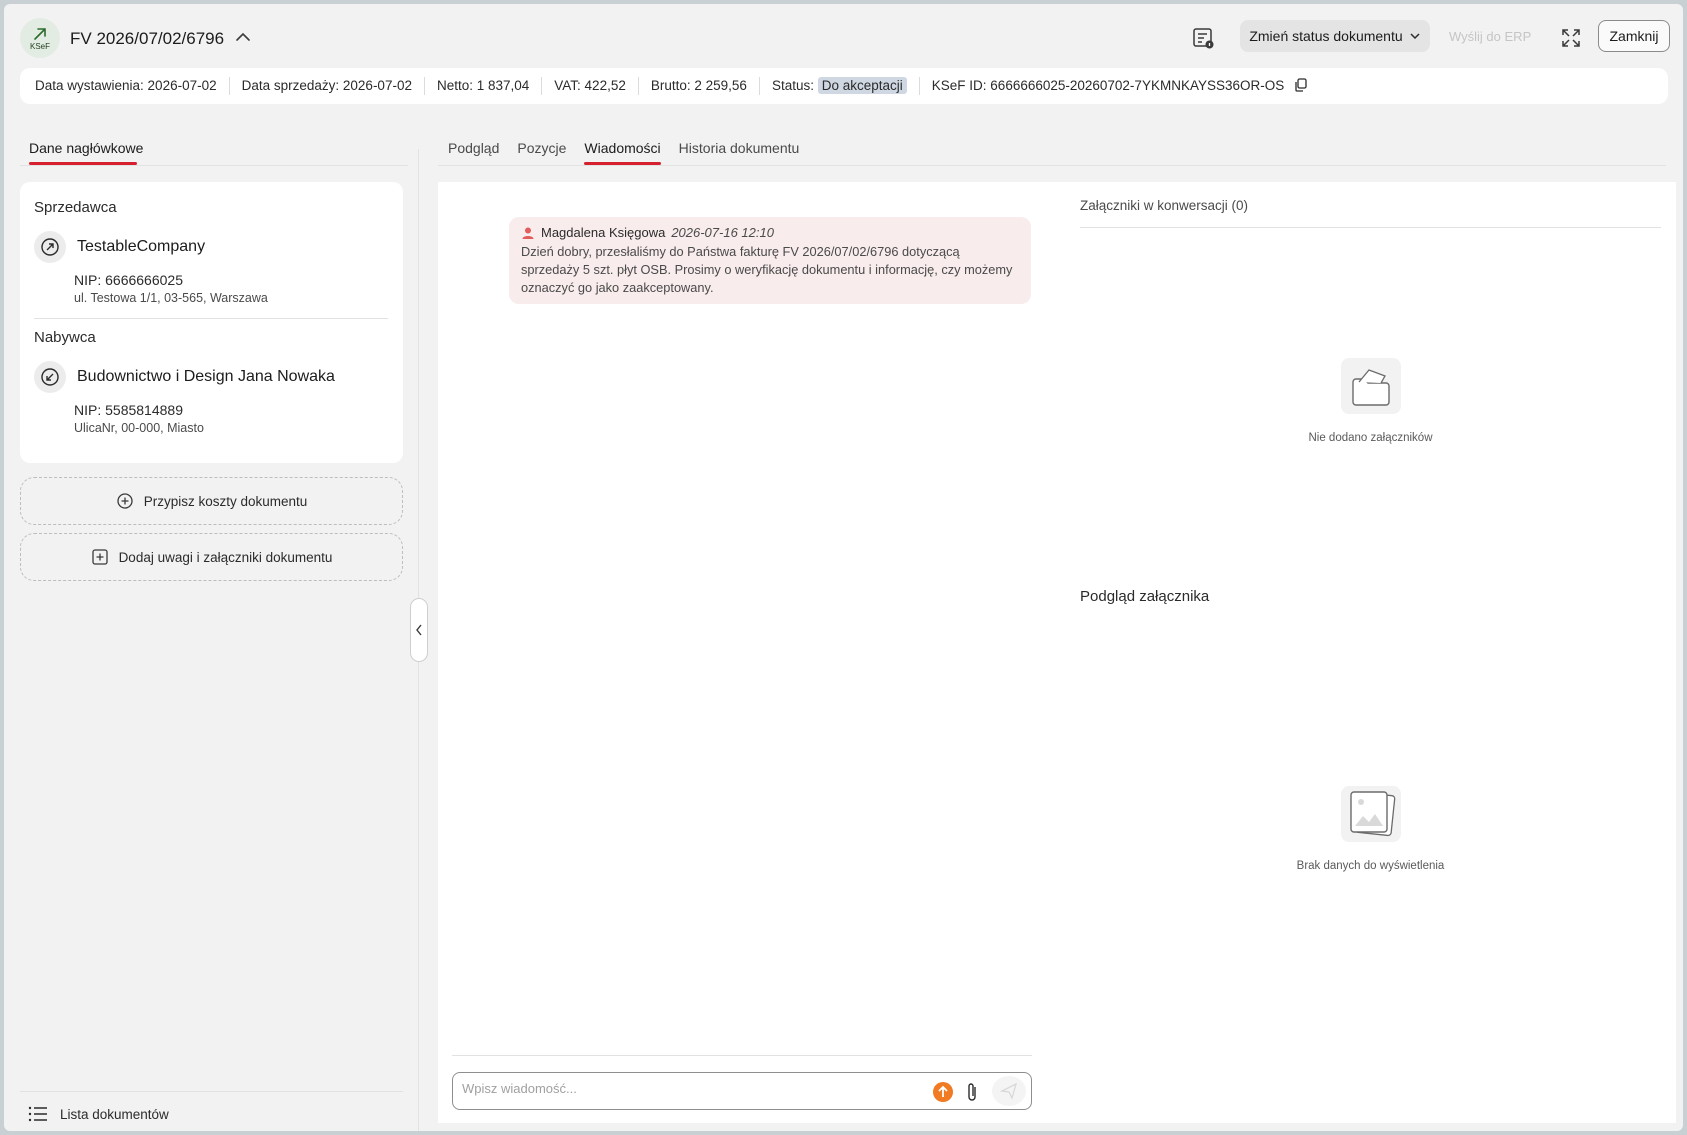 Image resolution: width=1687 pixels, height=1135 pixels. What do you see at coordinates (1370, 386) in the screenshot?
I see `empty-folder-icon` at bounding box center [1370, 386].